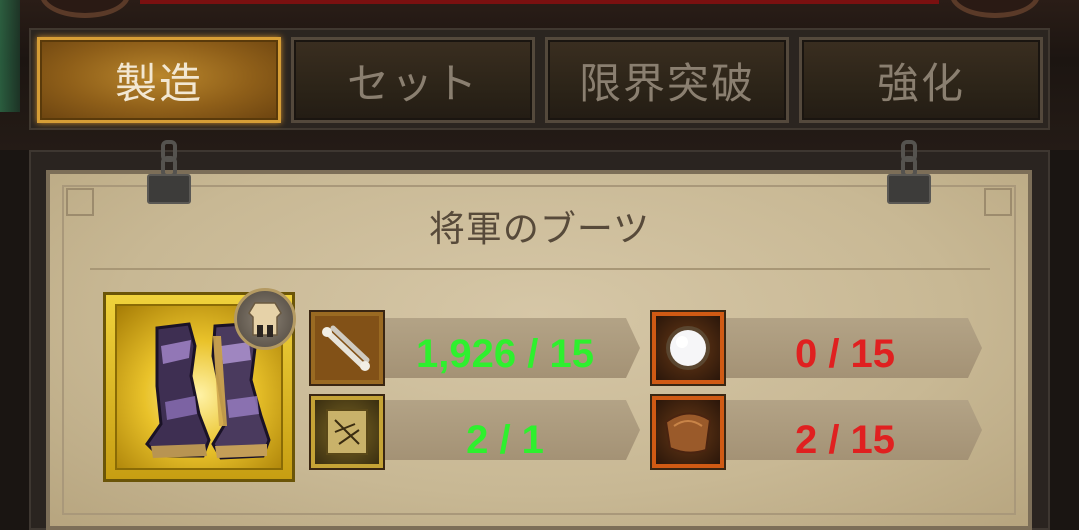 Image resolution: width=1079 pixels, height=530 pixels. I want to click on tab-set: セット, so click(413, 80).